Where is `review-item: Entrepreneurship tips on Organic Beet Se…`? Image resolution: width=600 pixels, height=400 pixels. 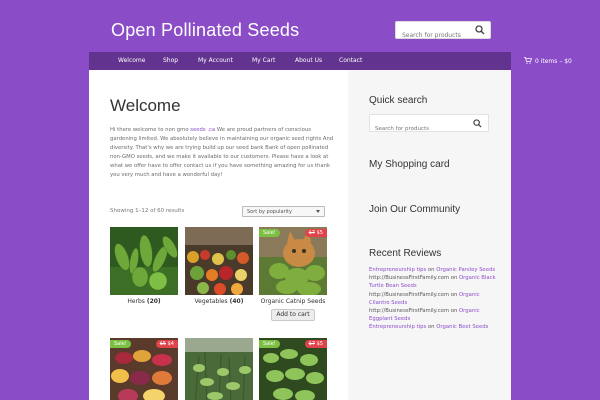
review-item: Entrepreneurship tips on Organic Beet Se… is located at coordinates (433, 327).